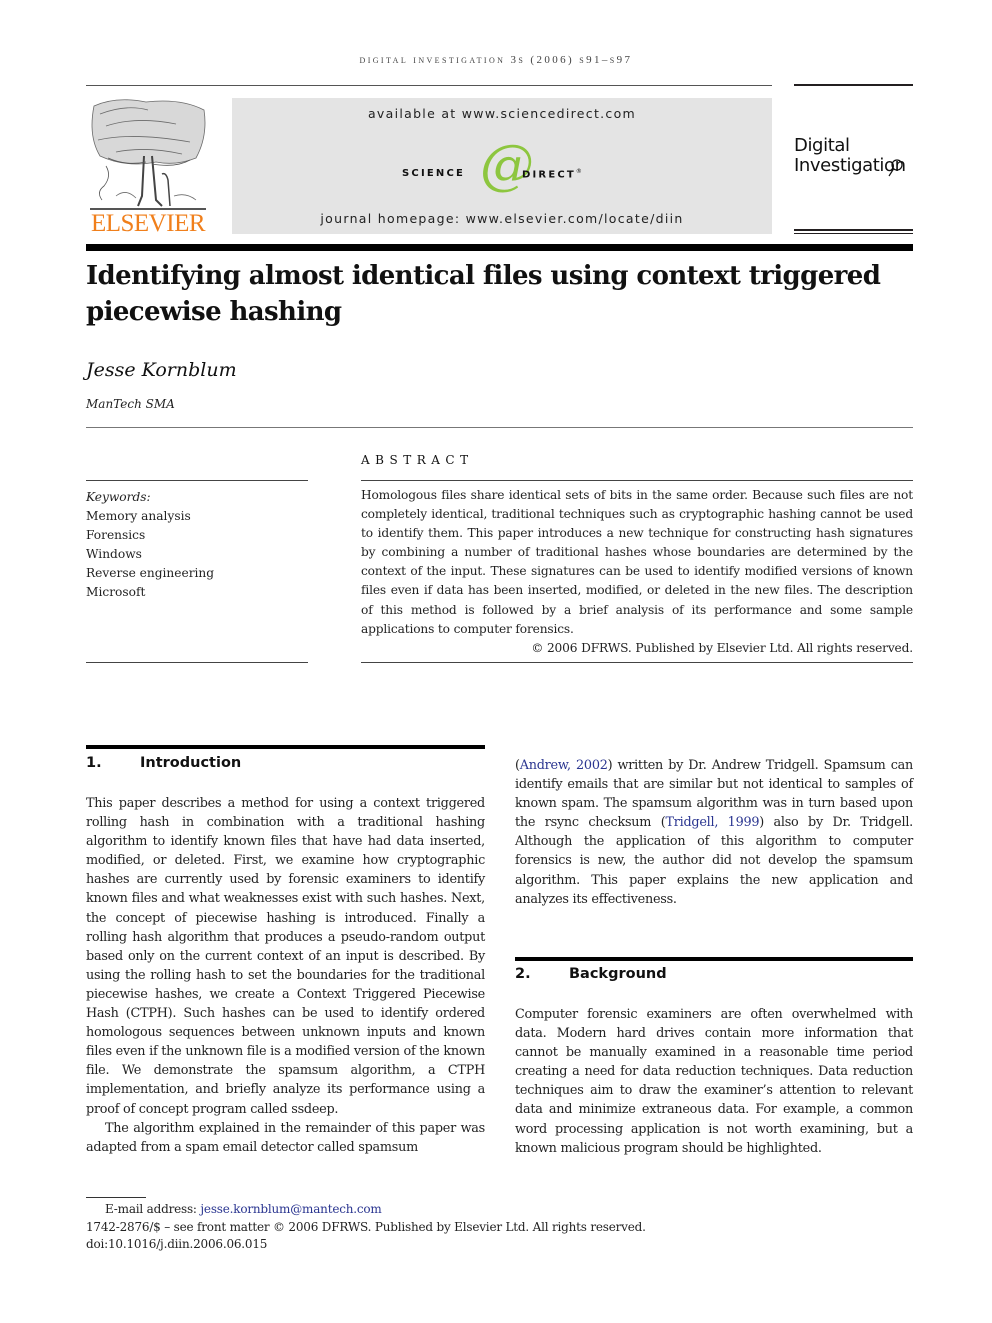 Image resolution: width=992 pixels, height=1323 pixels. Describe the element at coordinates (150, 573) in the screenshot. I see `keyword-item: Reverse engineering` at that location.